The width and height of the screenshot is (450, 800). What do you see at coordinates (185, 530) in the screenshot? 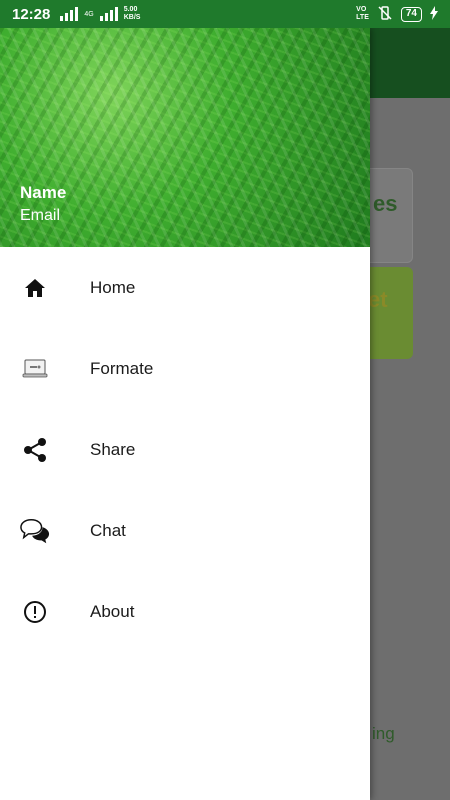
I see `menu-item-chat: Chat` at bounding box center [185, 530].